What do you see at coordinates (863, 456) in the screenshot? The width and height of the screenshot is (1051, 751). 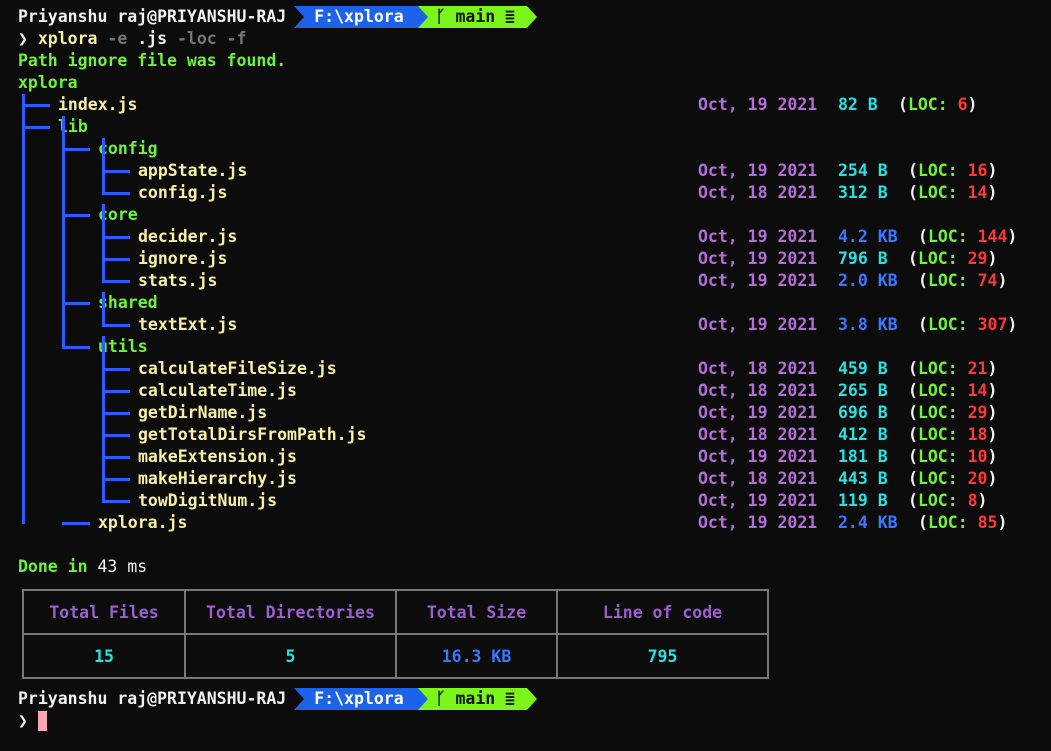 I see `file-size: 181 B` at bounding box center [863, 456].